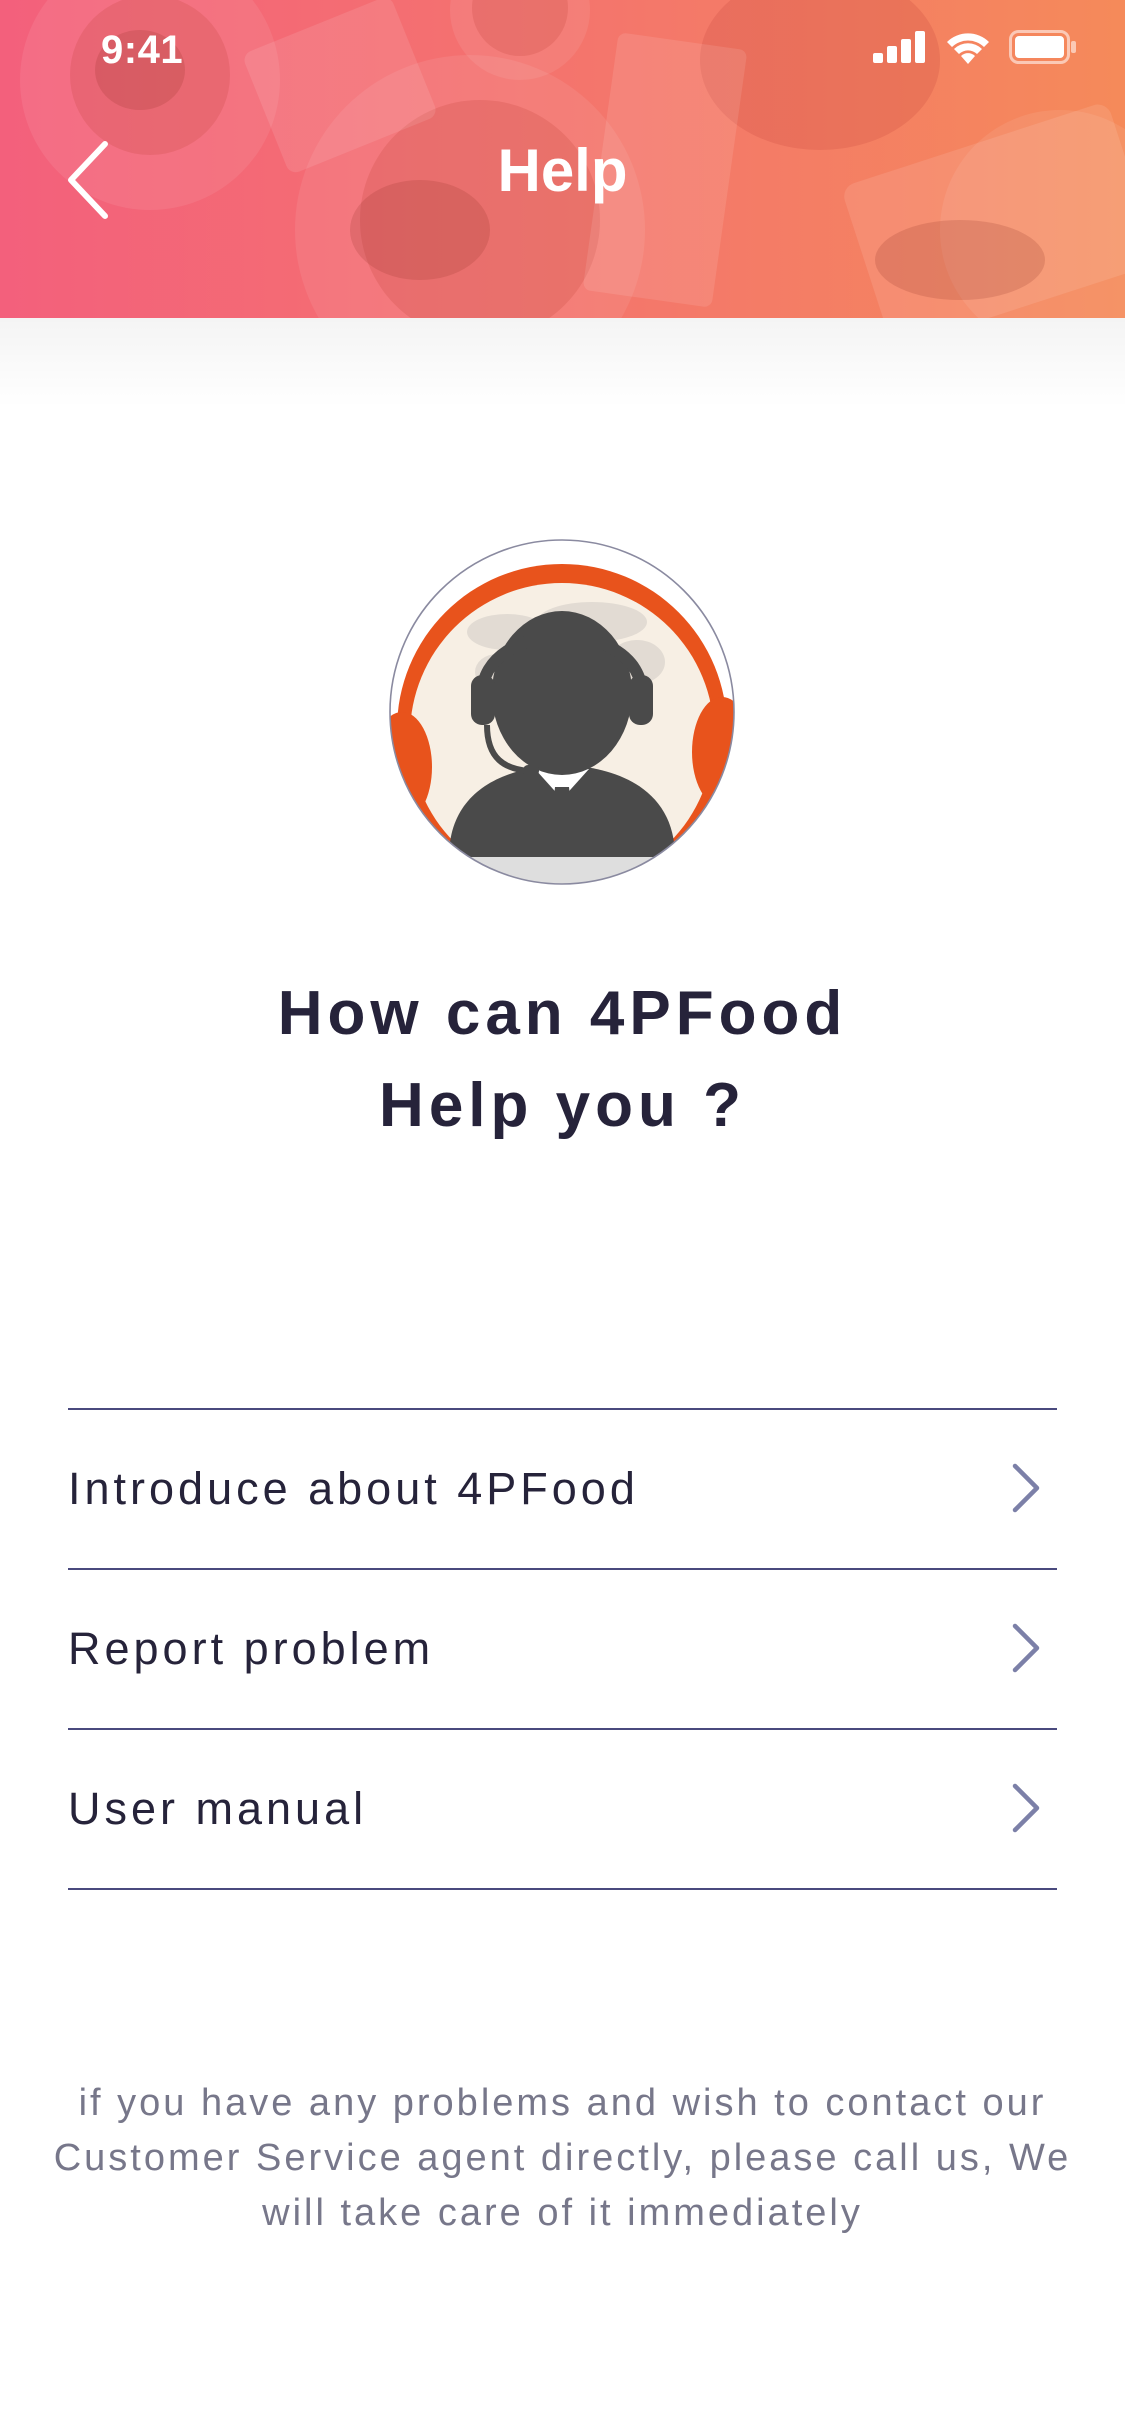  Describe the element at coordinates (562, 363) in the screenshot. I see `header-shadow` at that location.